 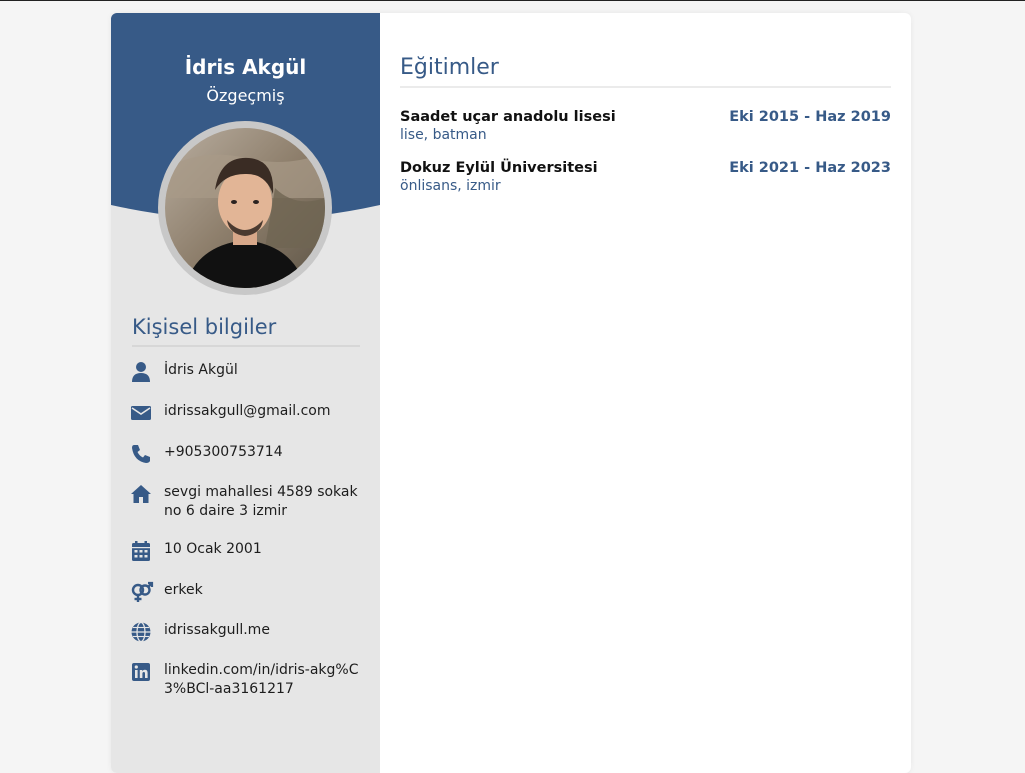 I want to click on linkedin-icon, so click(x=141, y=672).